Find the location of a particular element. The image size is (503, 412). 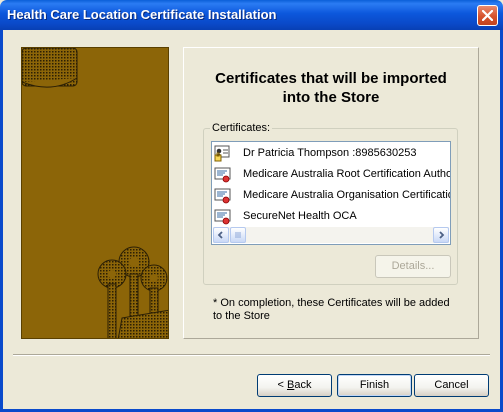

certificates-group-label: Certificates: is located at coordinates (241, 128).